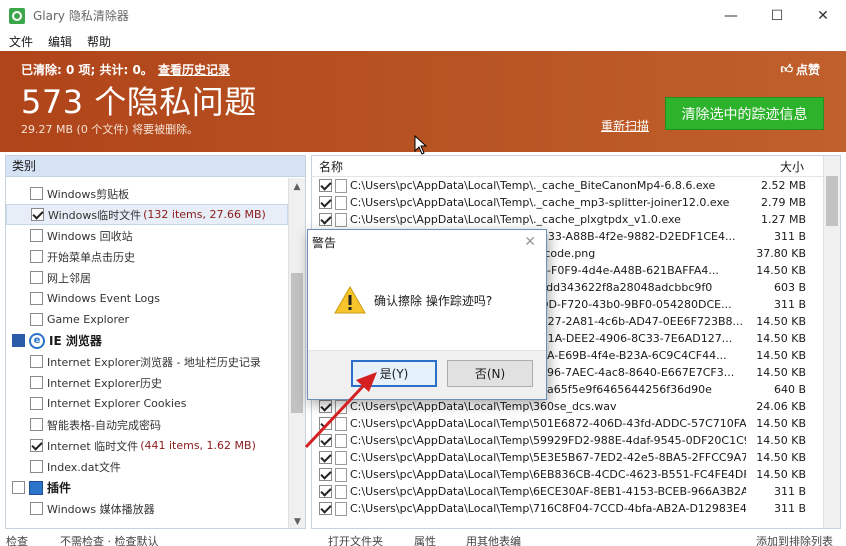 The height and width of the screenshot is (546, 846). Describe the element at coordinates (155, 361) in the screenshot. I see `category-item: Internet Explorer浏览器 - 地址栏历史记录` at that location.